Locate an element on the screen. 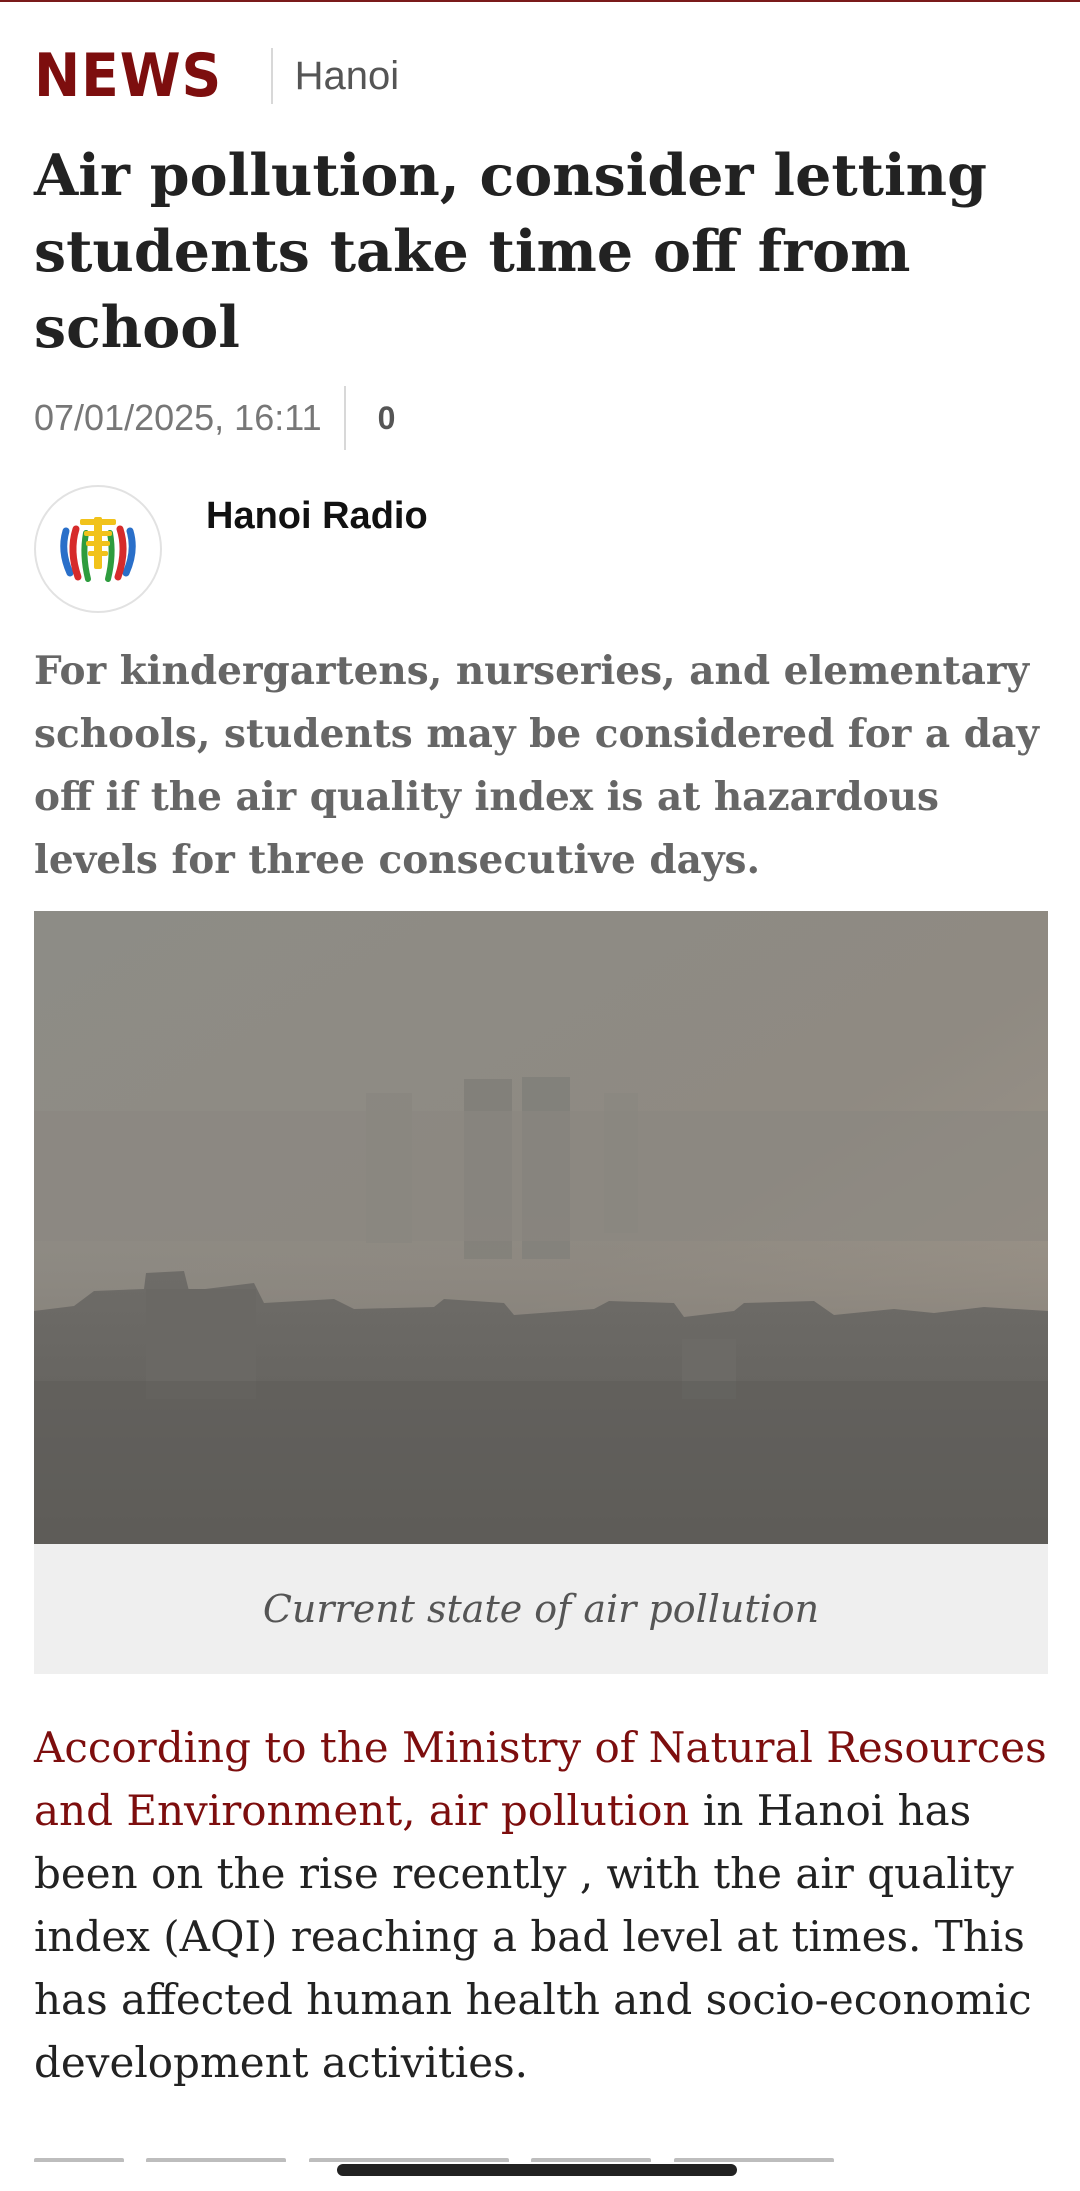 The height and width of the screenshot is (2191, 1080). comment-count: 0 is located at coordinates (387, 418).